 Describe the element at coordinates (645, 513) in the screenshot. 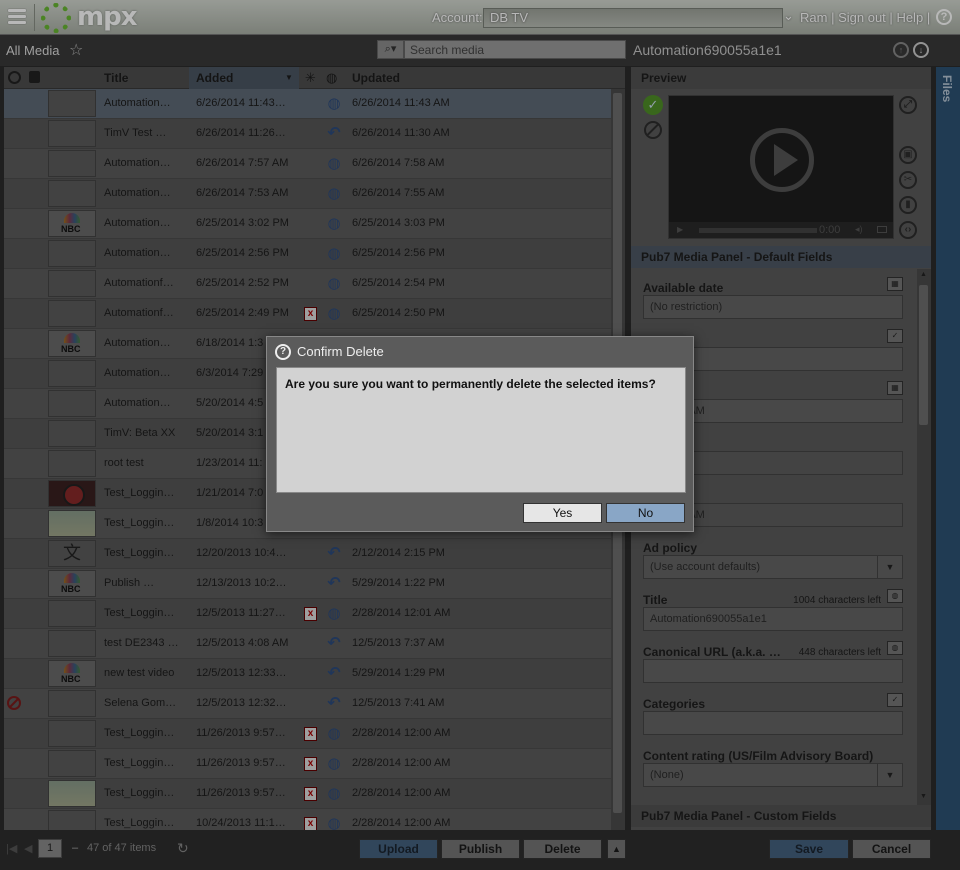

I see `no-button: No` at that location.